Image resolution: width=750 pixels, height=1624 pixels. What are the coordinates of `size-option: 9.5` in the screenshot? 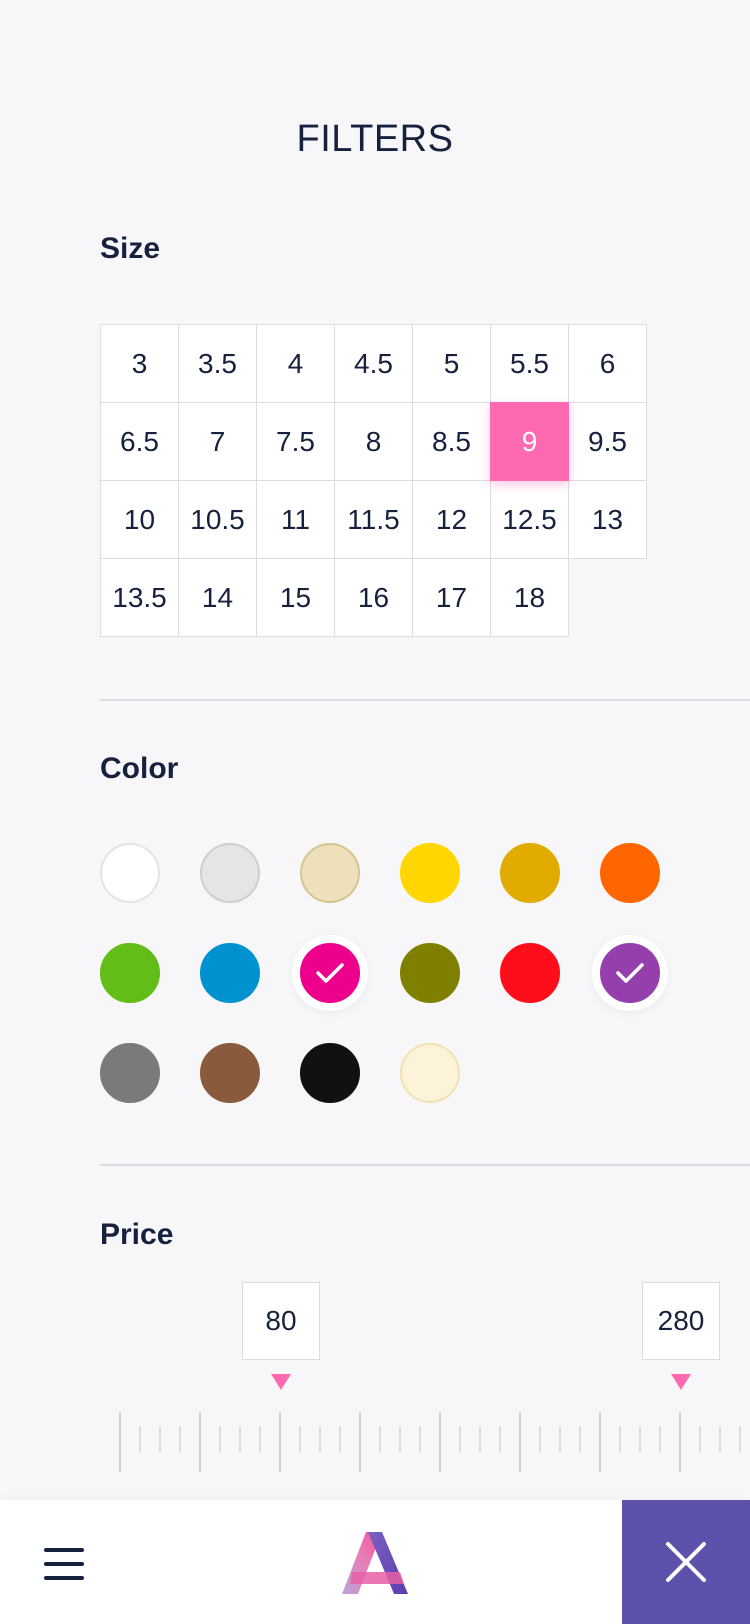 It's located at (607, 441).